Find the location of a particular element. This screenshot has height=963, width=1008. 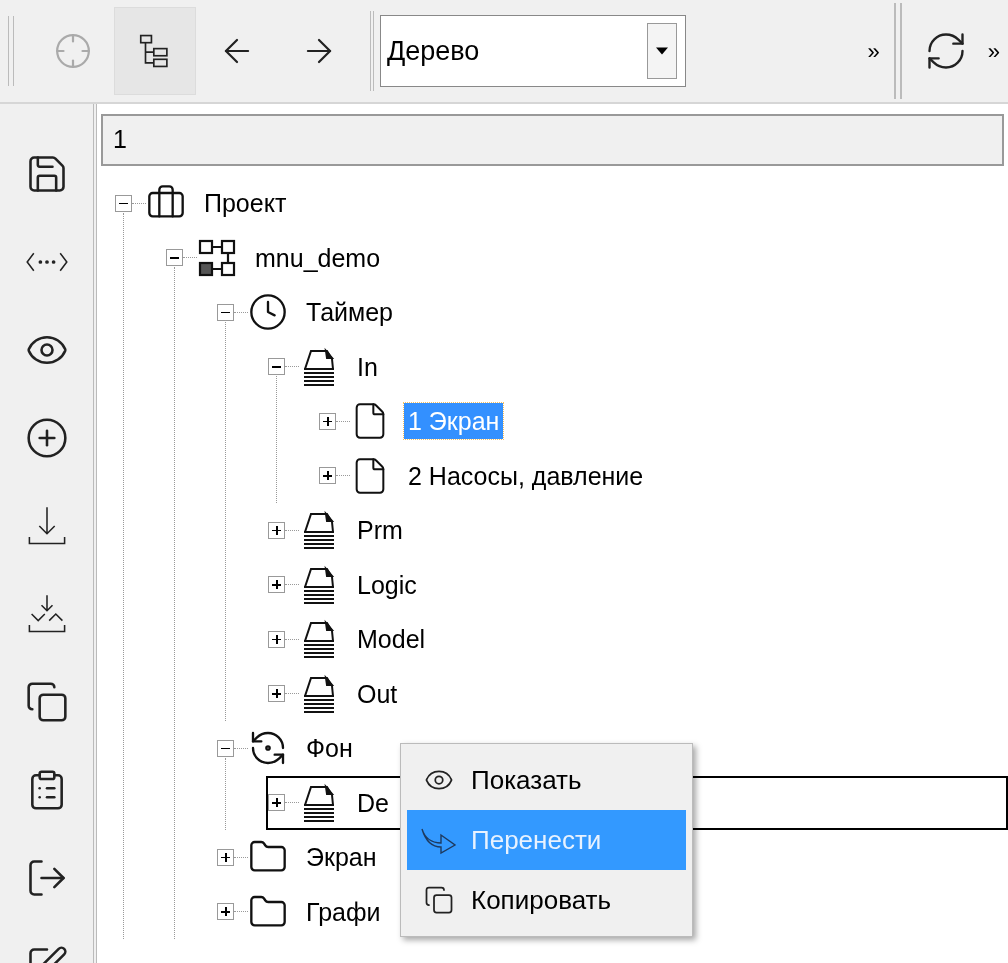

crosshair-icon is located at coordinates (73, 51).